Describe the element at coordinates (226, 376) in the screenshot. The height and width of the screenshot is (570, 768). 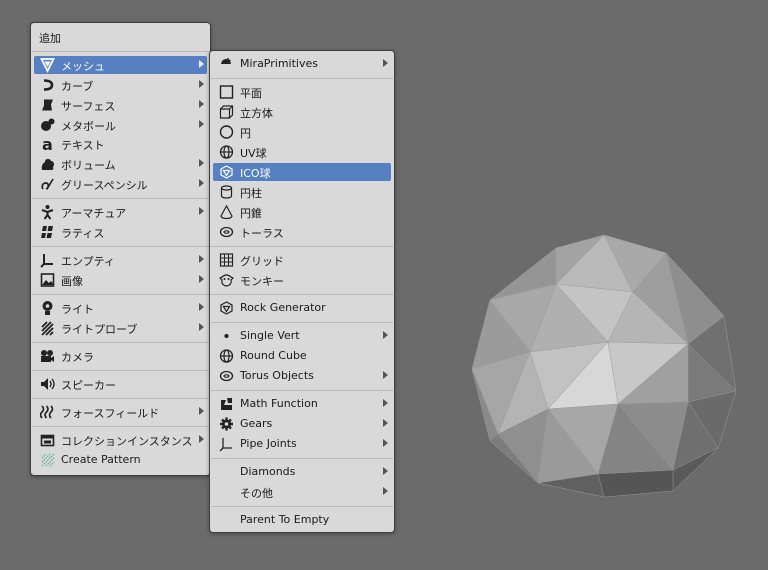
I see `torus-objects-icon` at that location.